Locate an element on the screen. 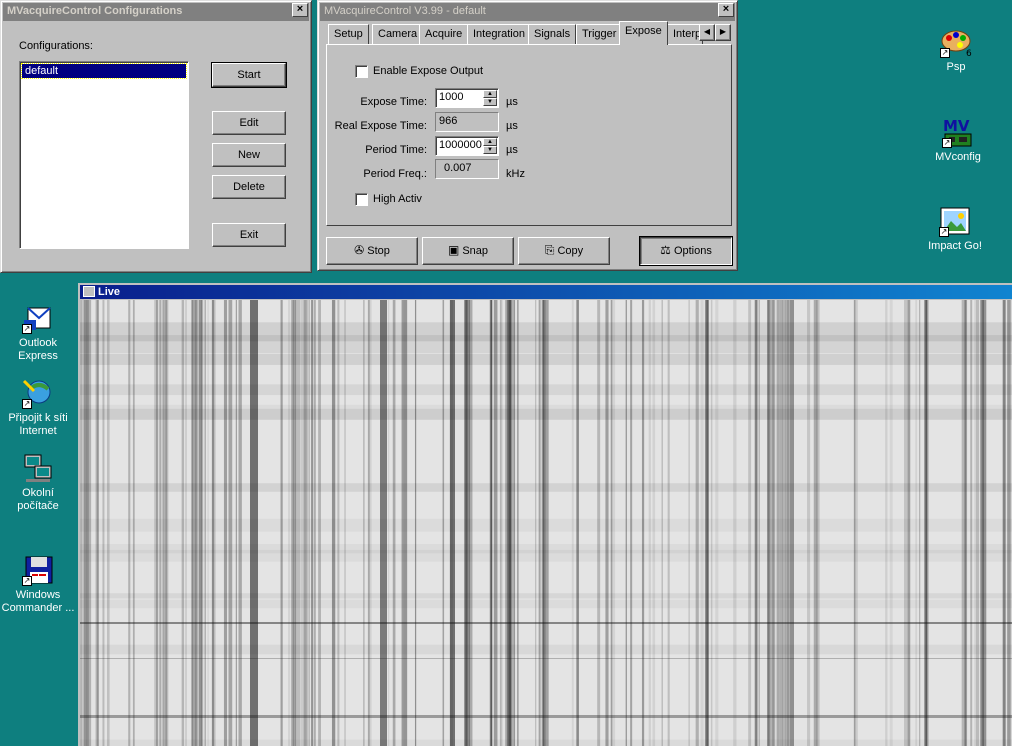 The image size is (1012, 746). okolni-label-2: počítače is located at coordinates (38, 506).